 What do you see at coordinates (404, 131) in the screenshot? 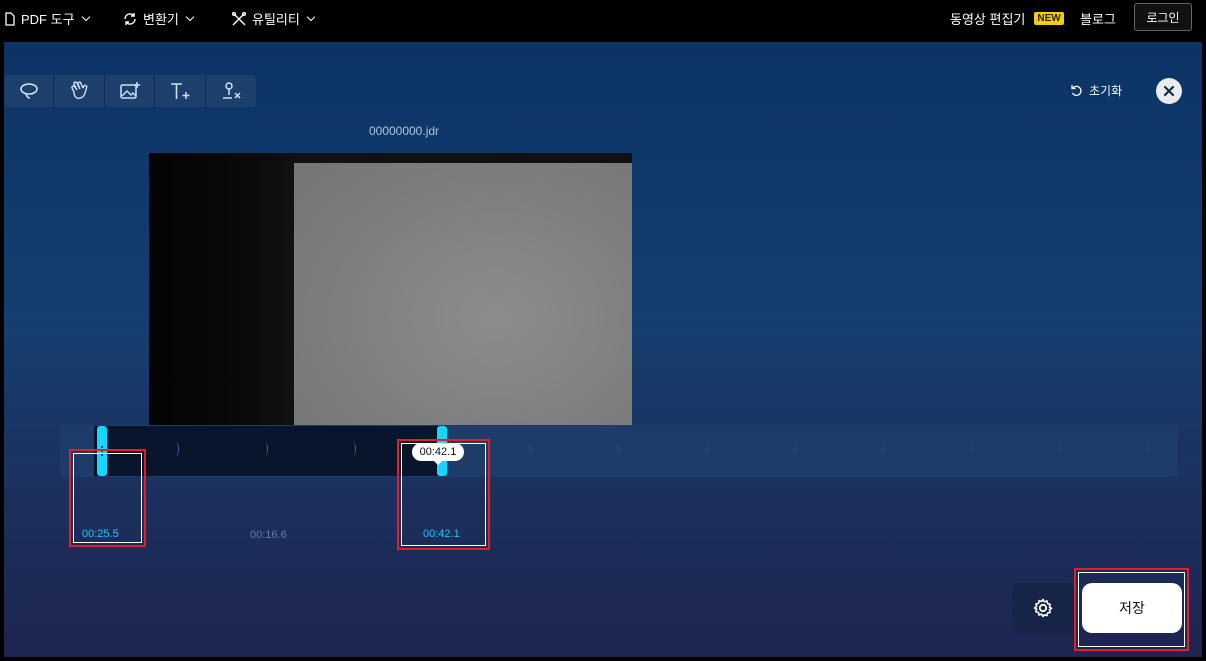
I see `video-filename: 00000000.jdr` at bounding box center [404, 131].